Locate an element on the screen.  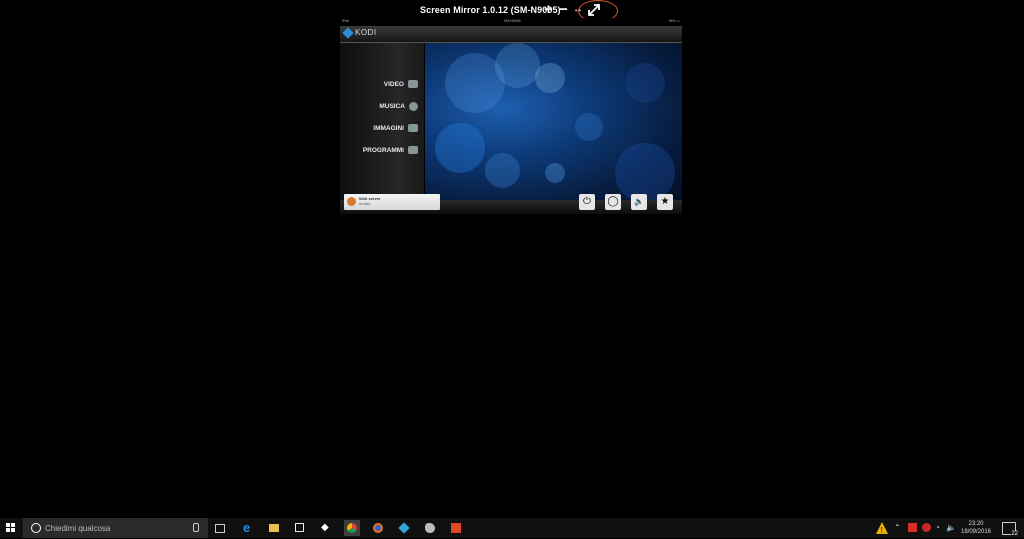
file-explorer-button is located at coordinates (274, 528).